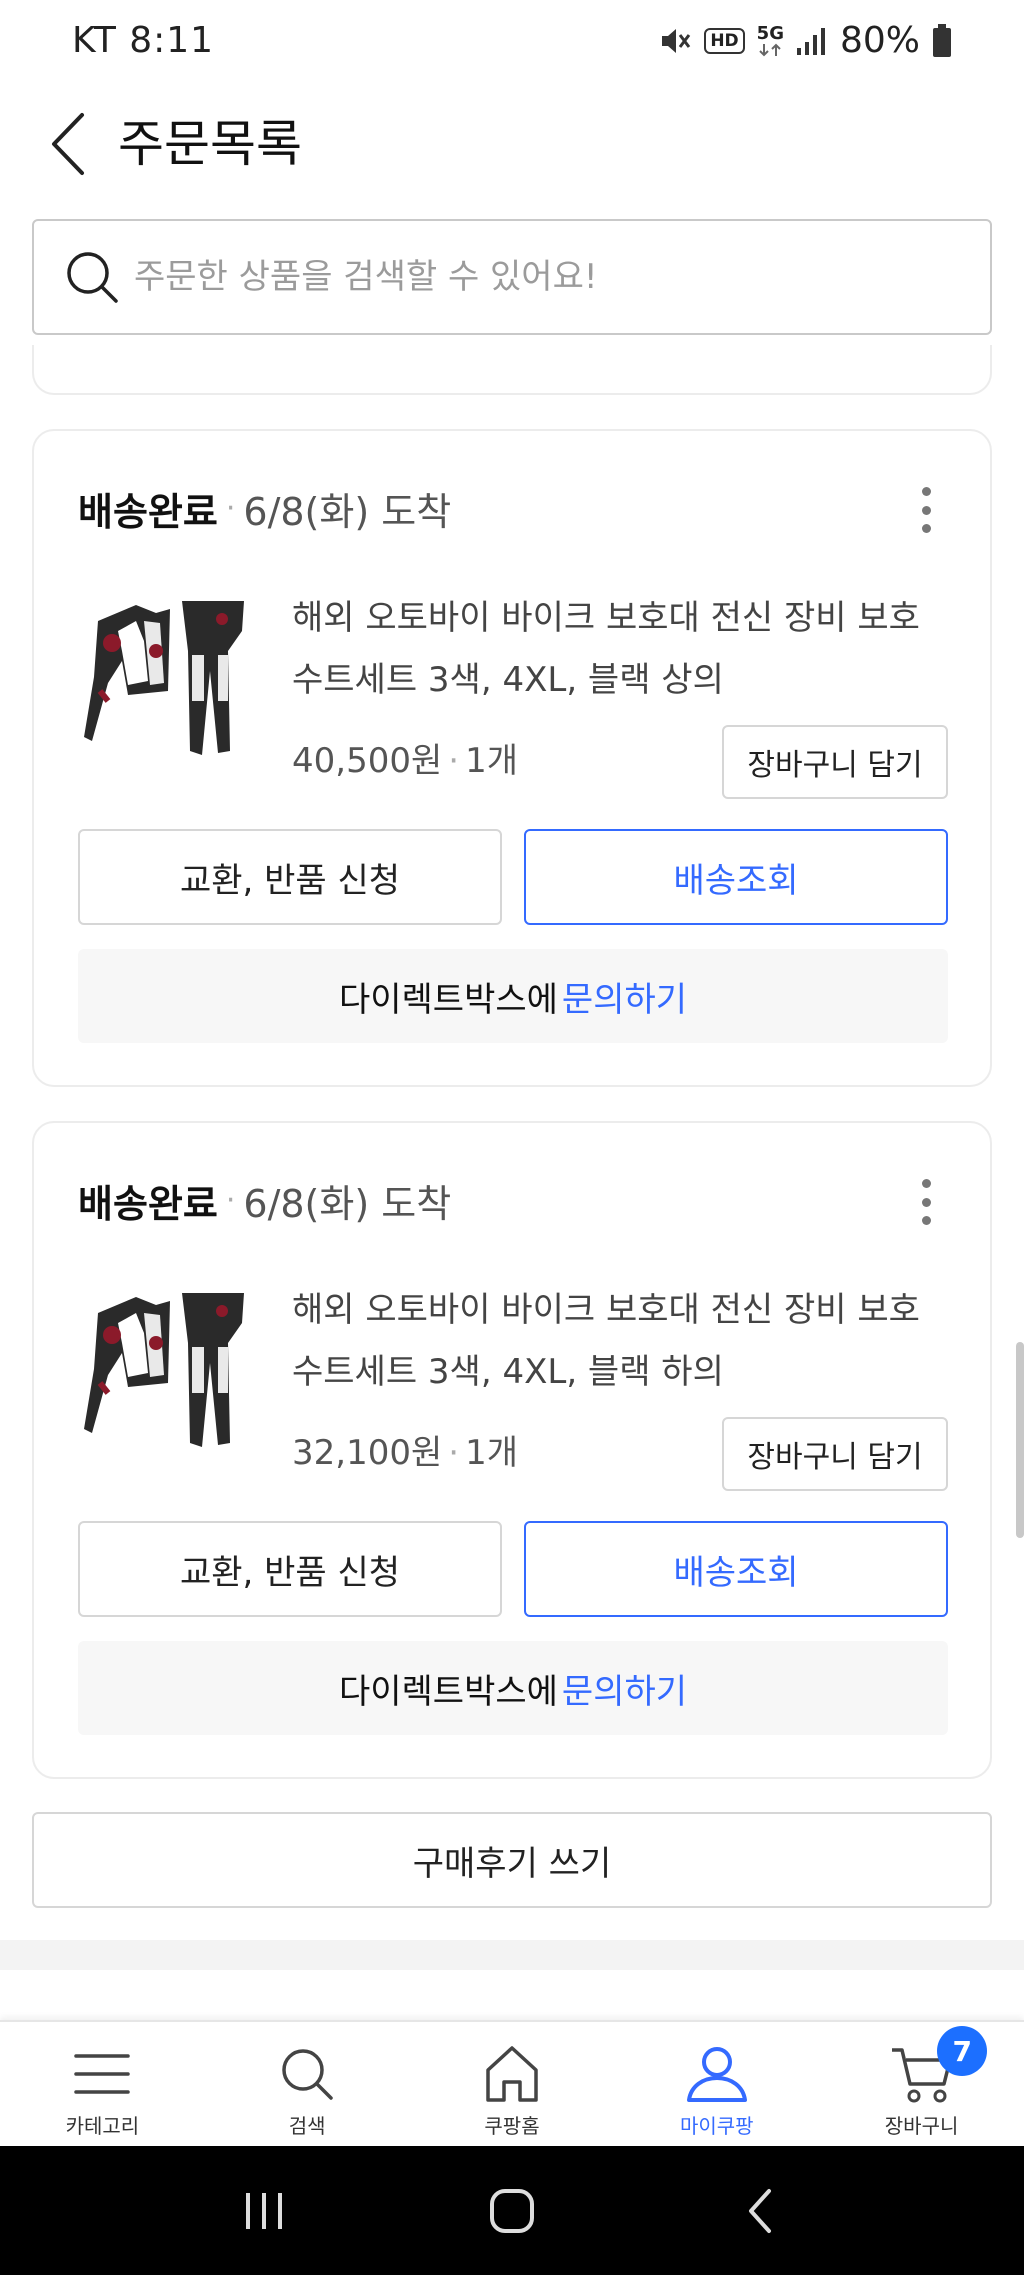 This screenshot has height=2275, width=1024. I want to click on back-button, so click(68, 144).